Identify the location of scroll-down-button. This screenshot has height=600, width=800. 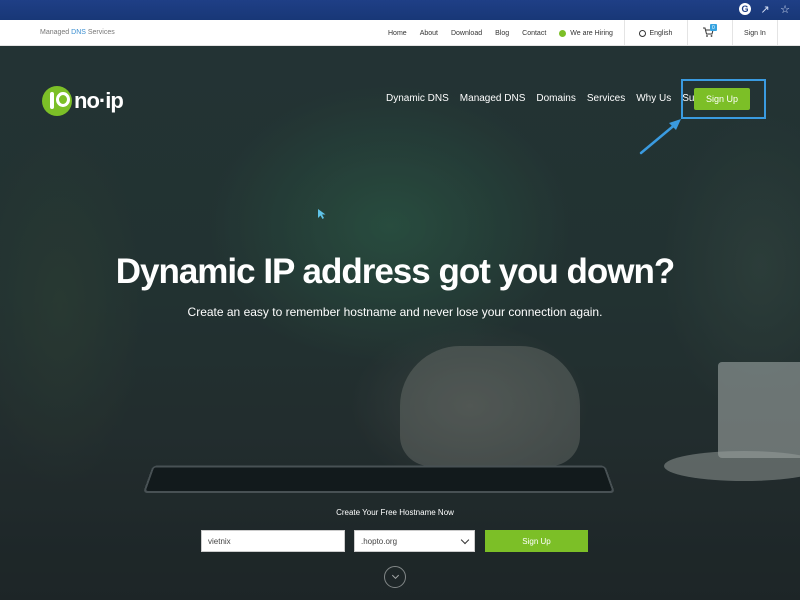
(395, 577).